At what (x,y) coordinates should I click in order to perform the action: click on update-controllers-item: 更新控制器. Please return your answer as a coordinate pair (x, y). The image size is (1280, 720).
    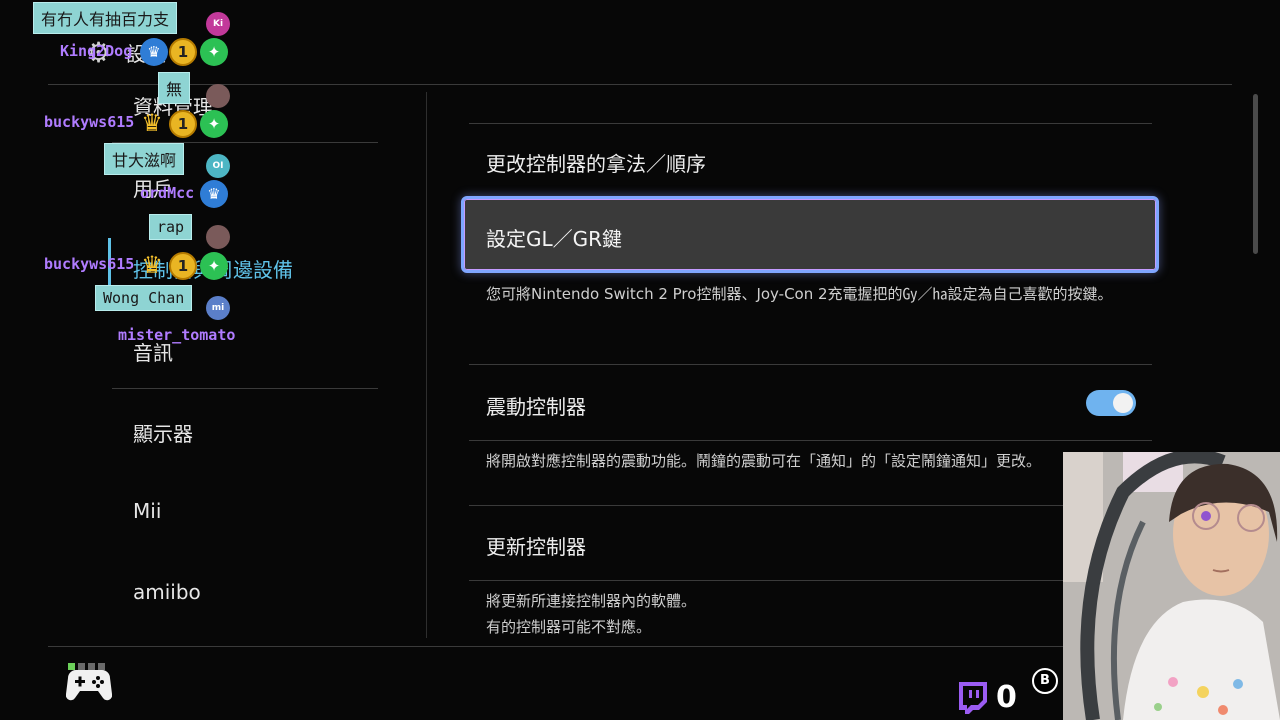
    Looking at the image, I should click on (536, 545).